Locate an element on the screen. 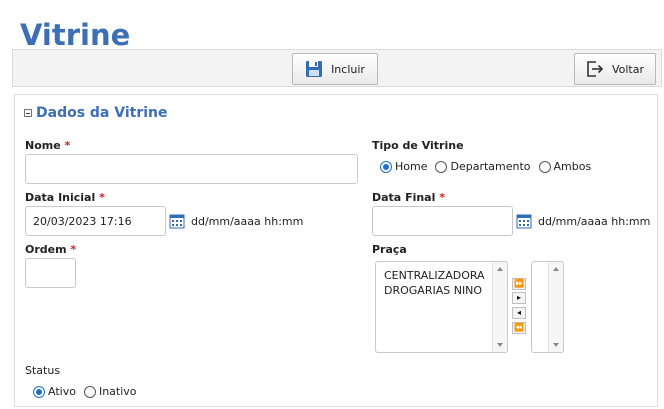  tipo-option-ambos: Ambos is located at coordinates (565, 166).